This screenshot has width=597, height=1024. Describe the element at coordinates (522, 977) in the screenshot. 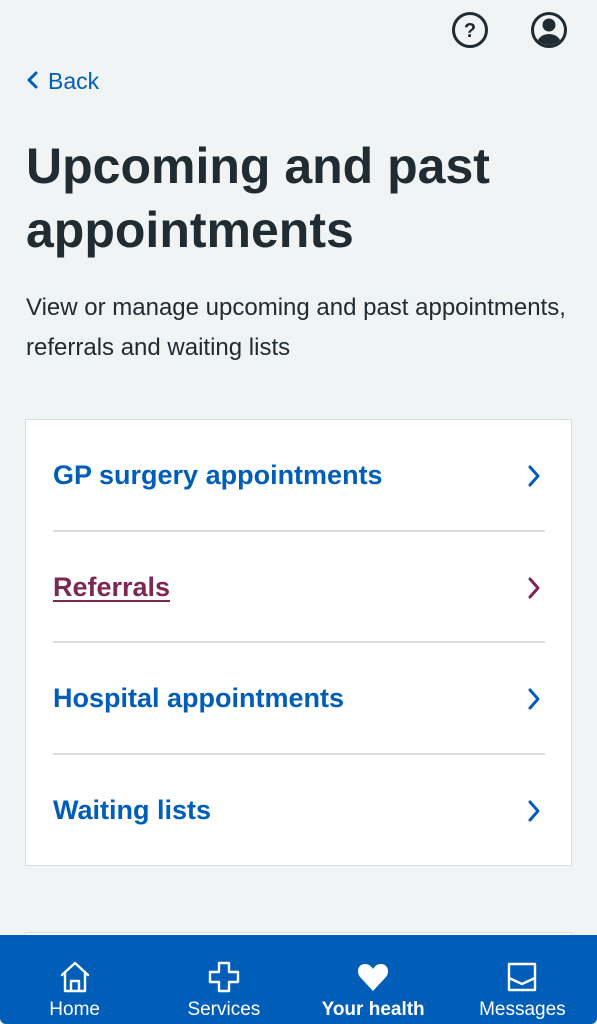

I see `inbox-icon` at that location.